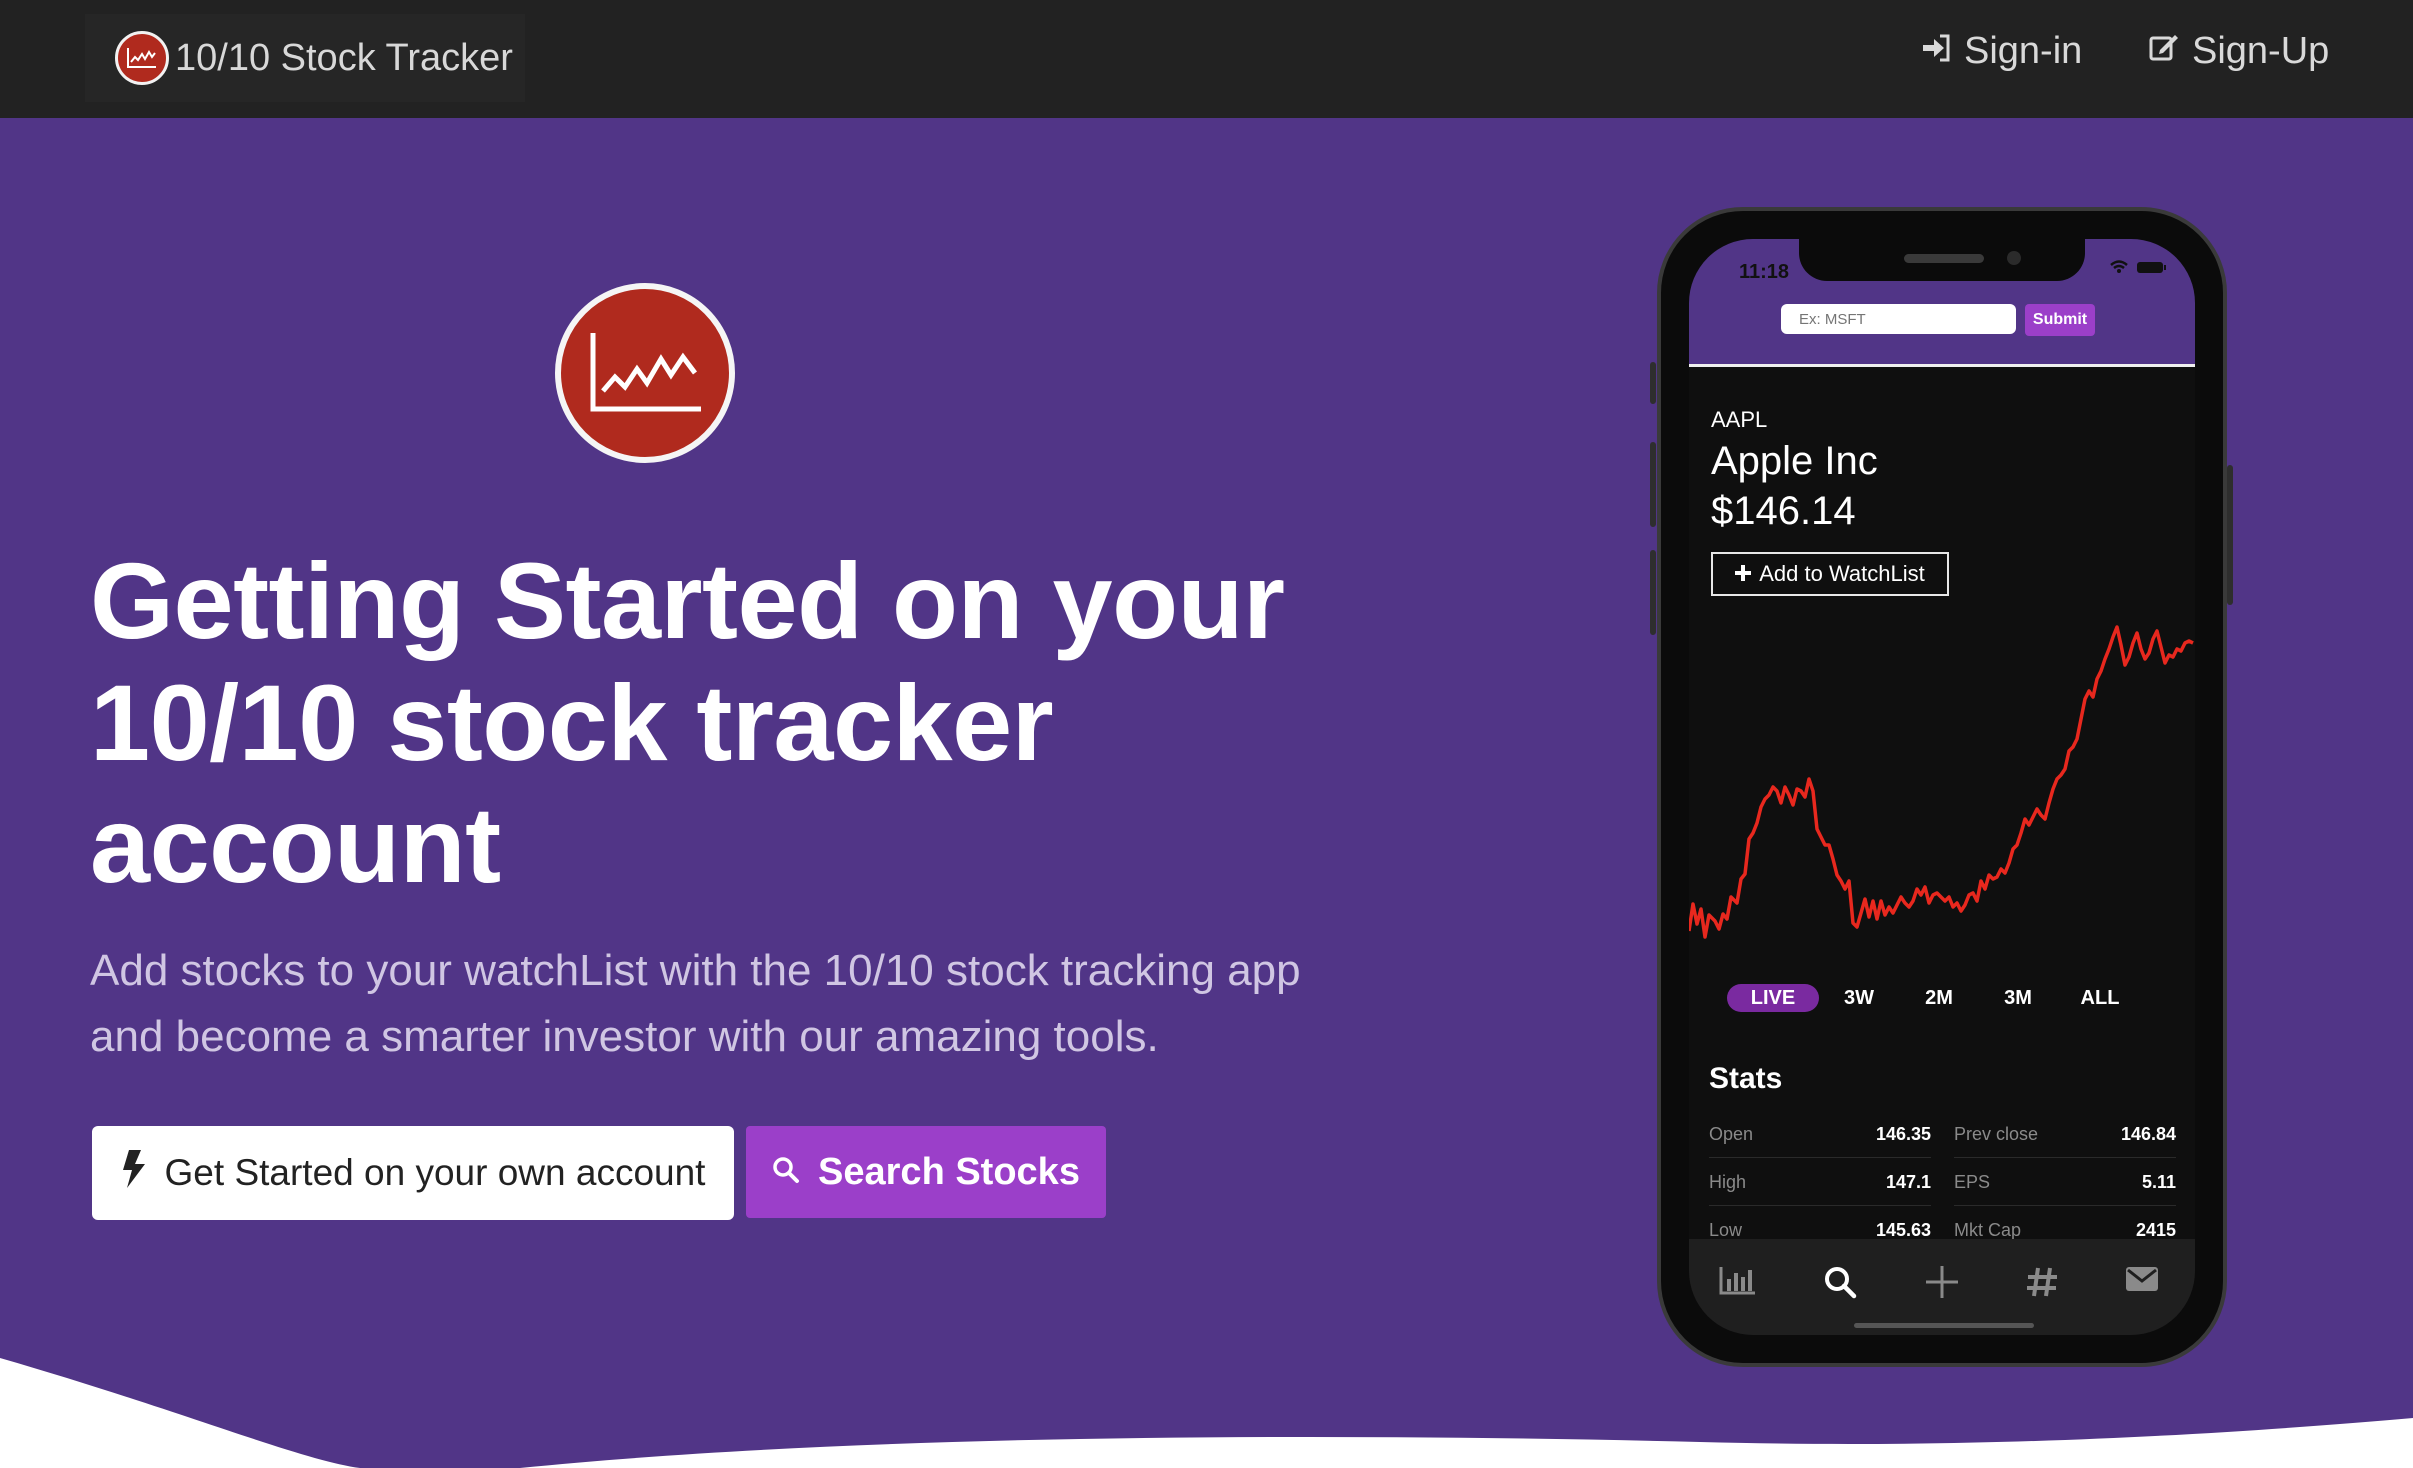  Describe the element at coordinates (1820, 1135) in the screenshot. I see `stat-row: Open 146.35` at that location.